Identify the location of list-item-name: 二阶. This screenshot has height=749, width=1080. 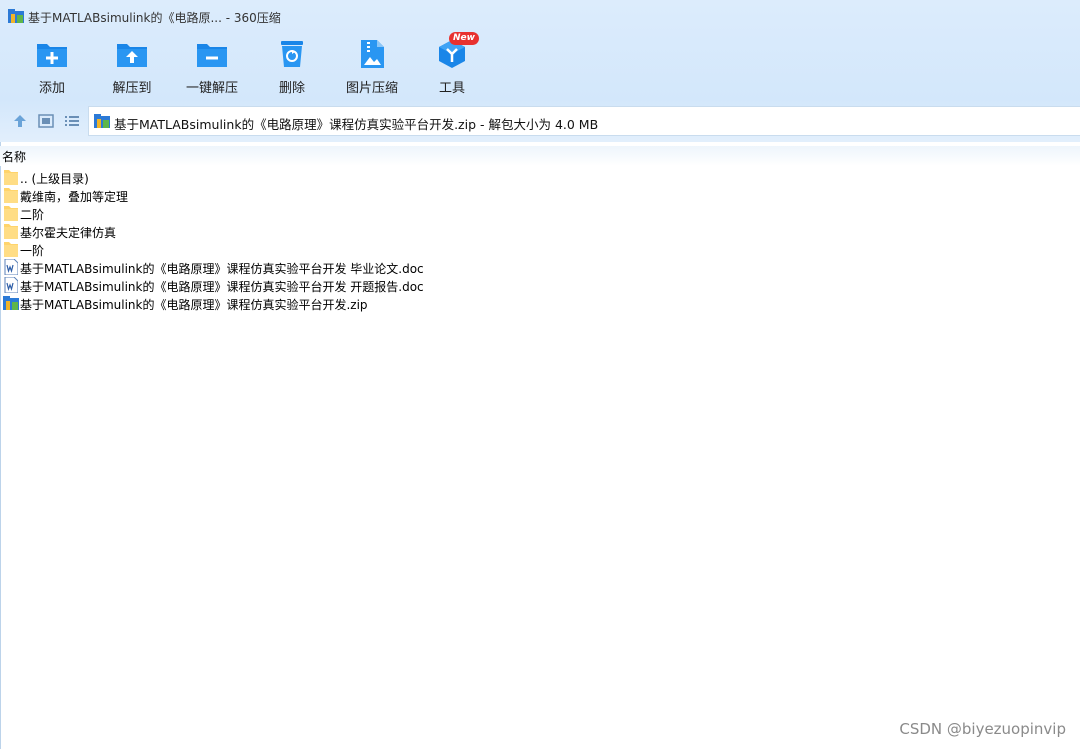
(32, 215).